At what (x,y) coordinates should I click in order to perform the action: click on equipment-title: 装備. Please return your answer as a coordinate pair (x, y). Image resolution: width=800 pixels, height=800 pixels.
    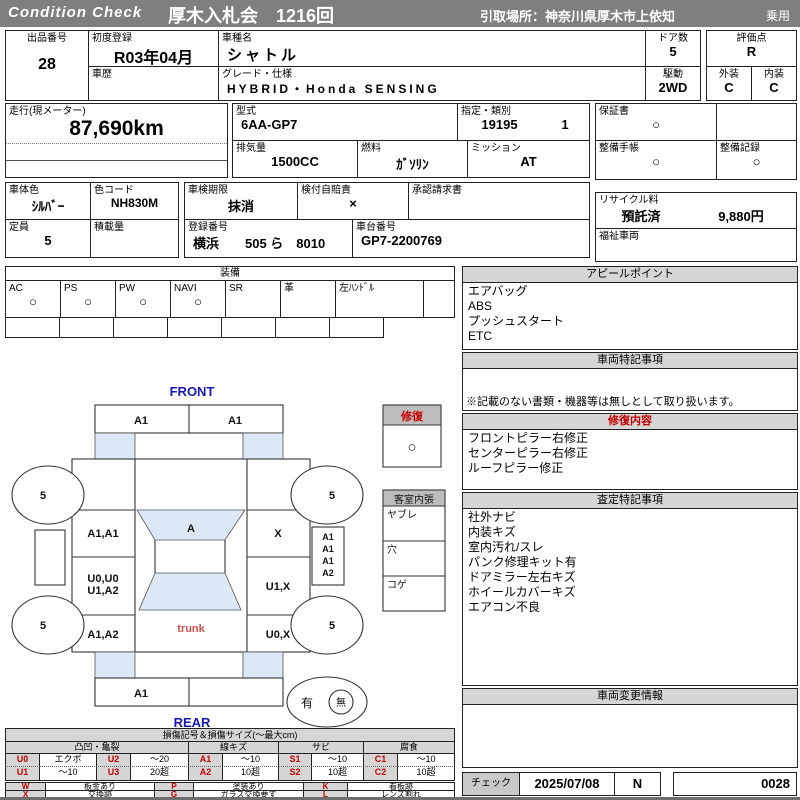
    Looking at the image, I should click on (230, 273).